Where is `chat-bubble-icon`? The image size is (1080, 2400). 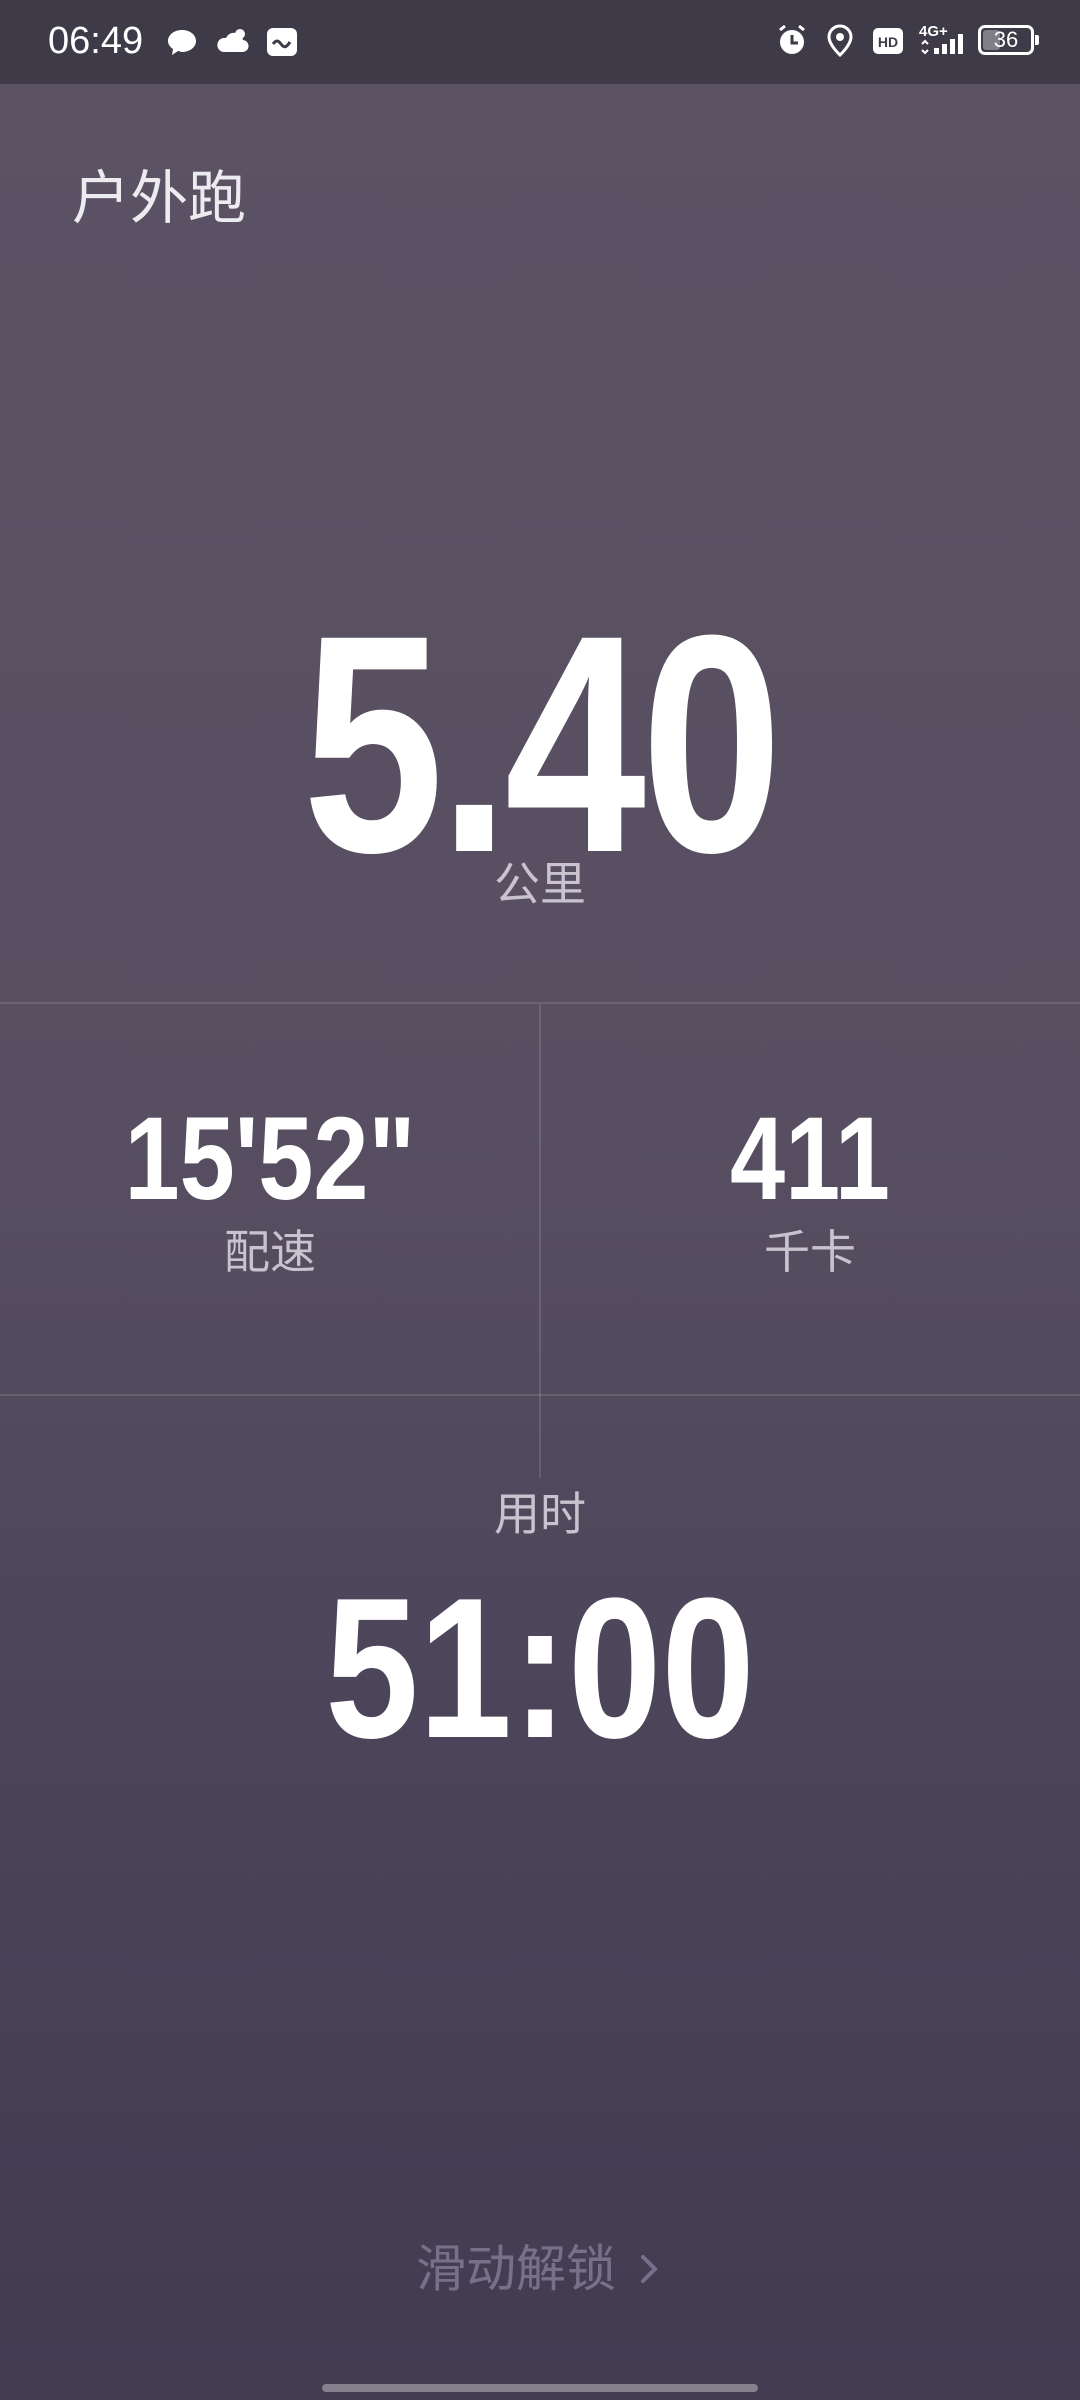 chat-bubble-icon is located at coordinates (182, 42).